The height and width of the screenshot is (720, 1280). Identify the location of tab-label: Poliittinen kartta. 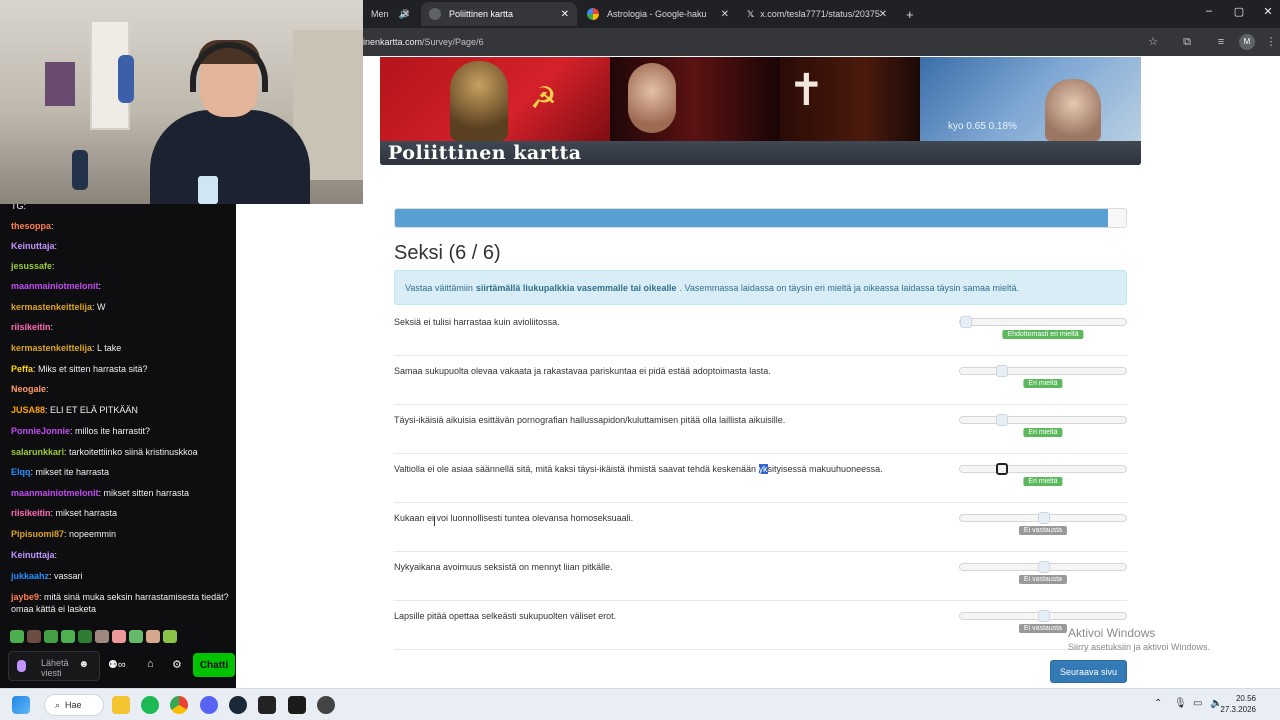
(481, 14).